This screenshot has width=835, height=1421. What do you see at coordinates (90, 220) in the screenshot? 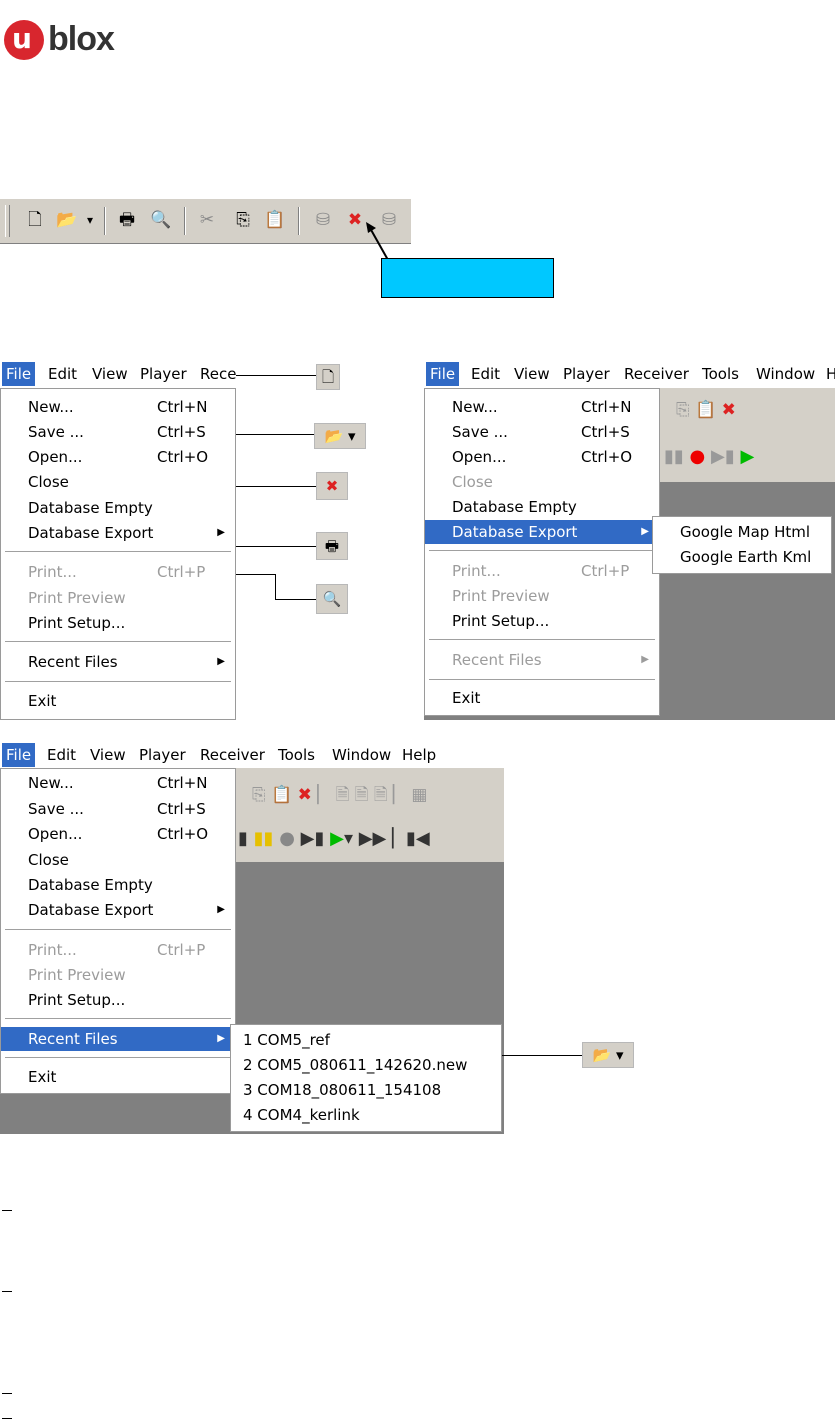
I see `dropdown-icon: ▾` at bounding box center [90, 220].